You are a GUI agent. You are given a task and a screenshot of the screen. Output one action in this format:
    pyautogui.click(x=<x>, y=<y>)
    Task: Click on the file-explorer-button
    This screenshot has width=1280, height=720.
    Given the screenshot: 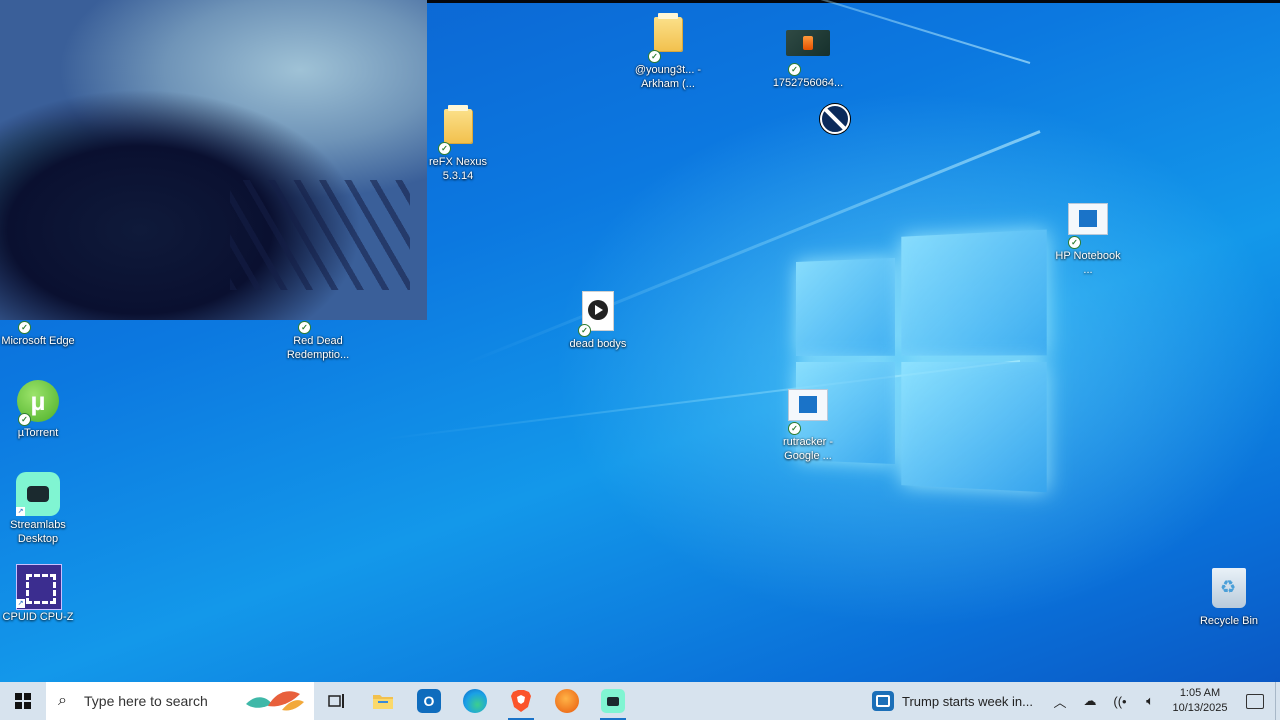 What is the action you would take?
    pyautogui.click(x=383, y=701)
    